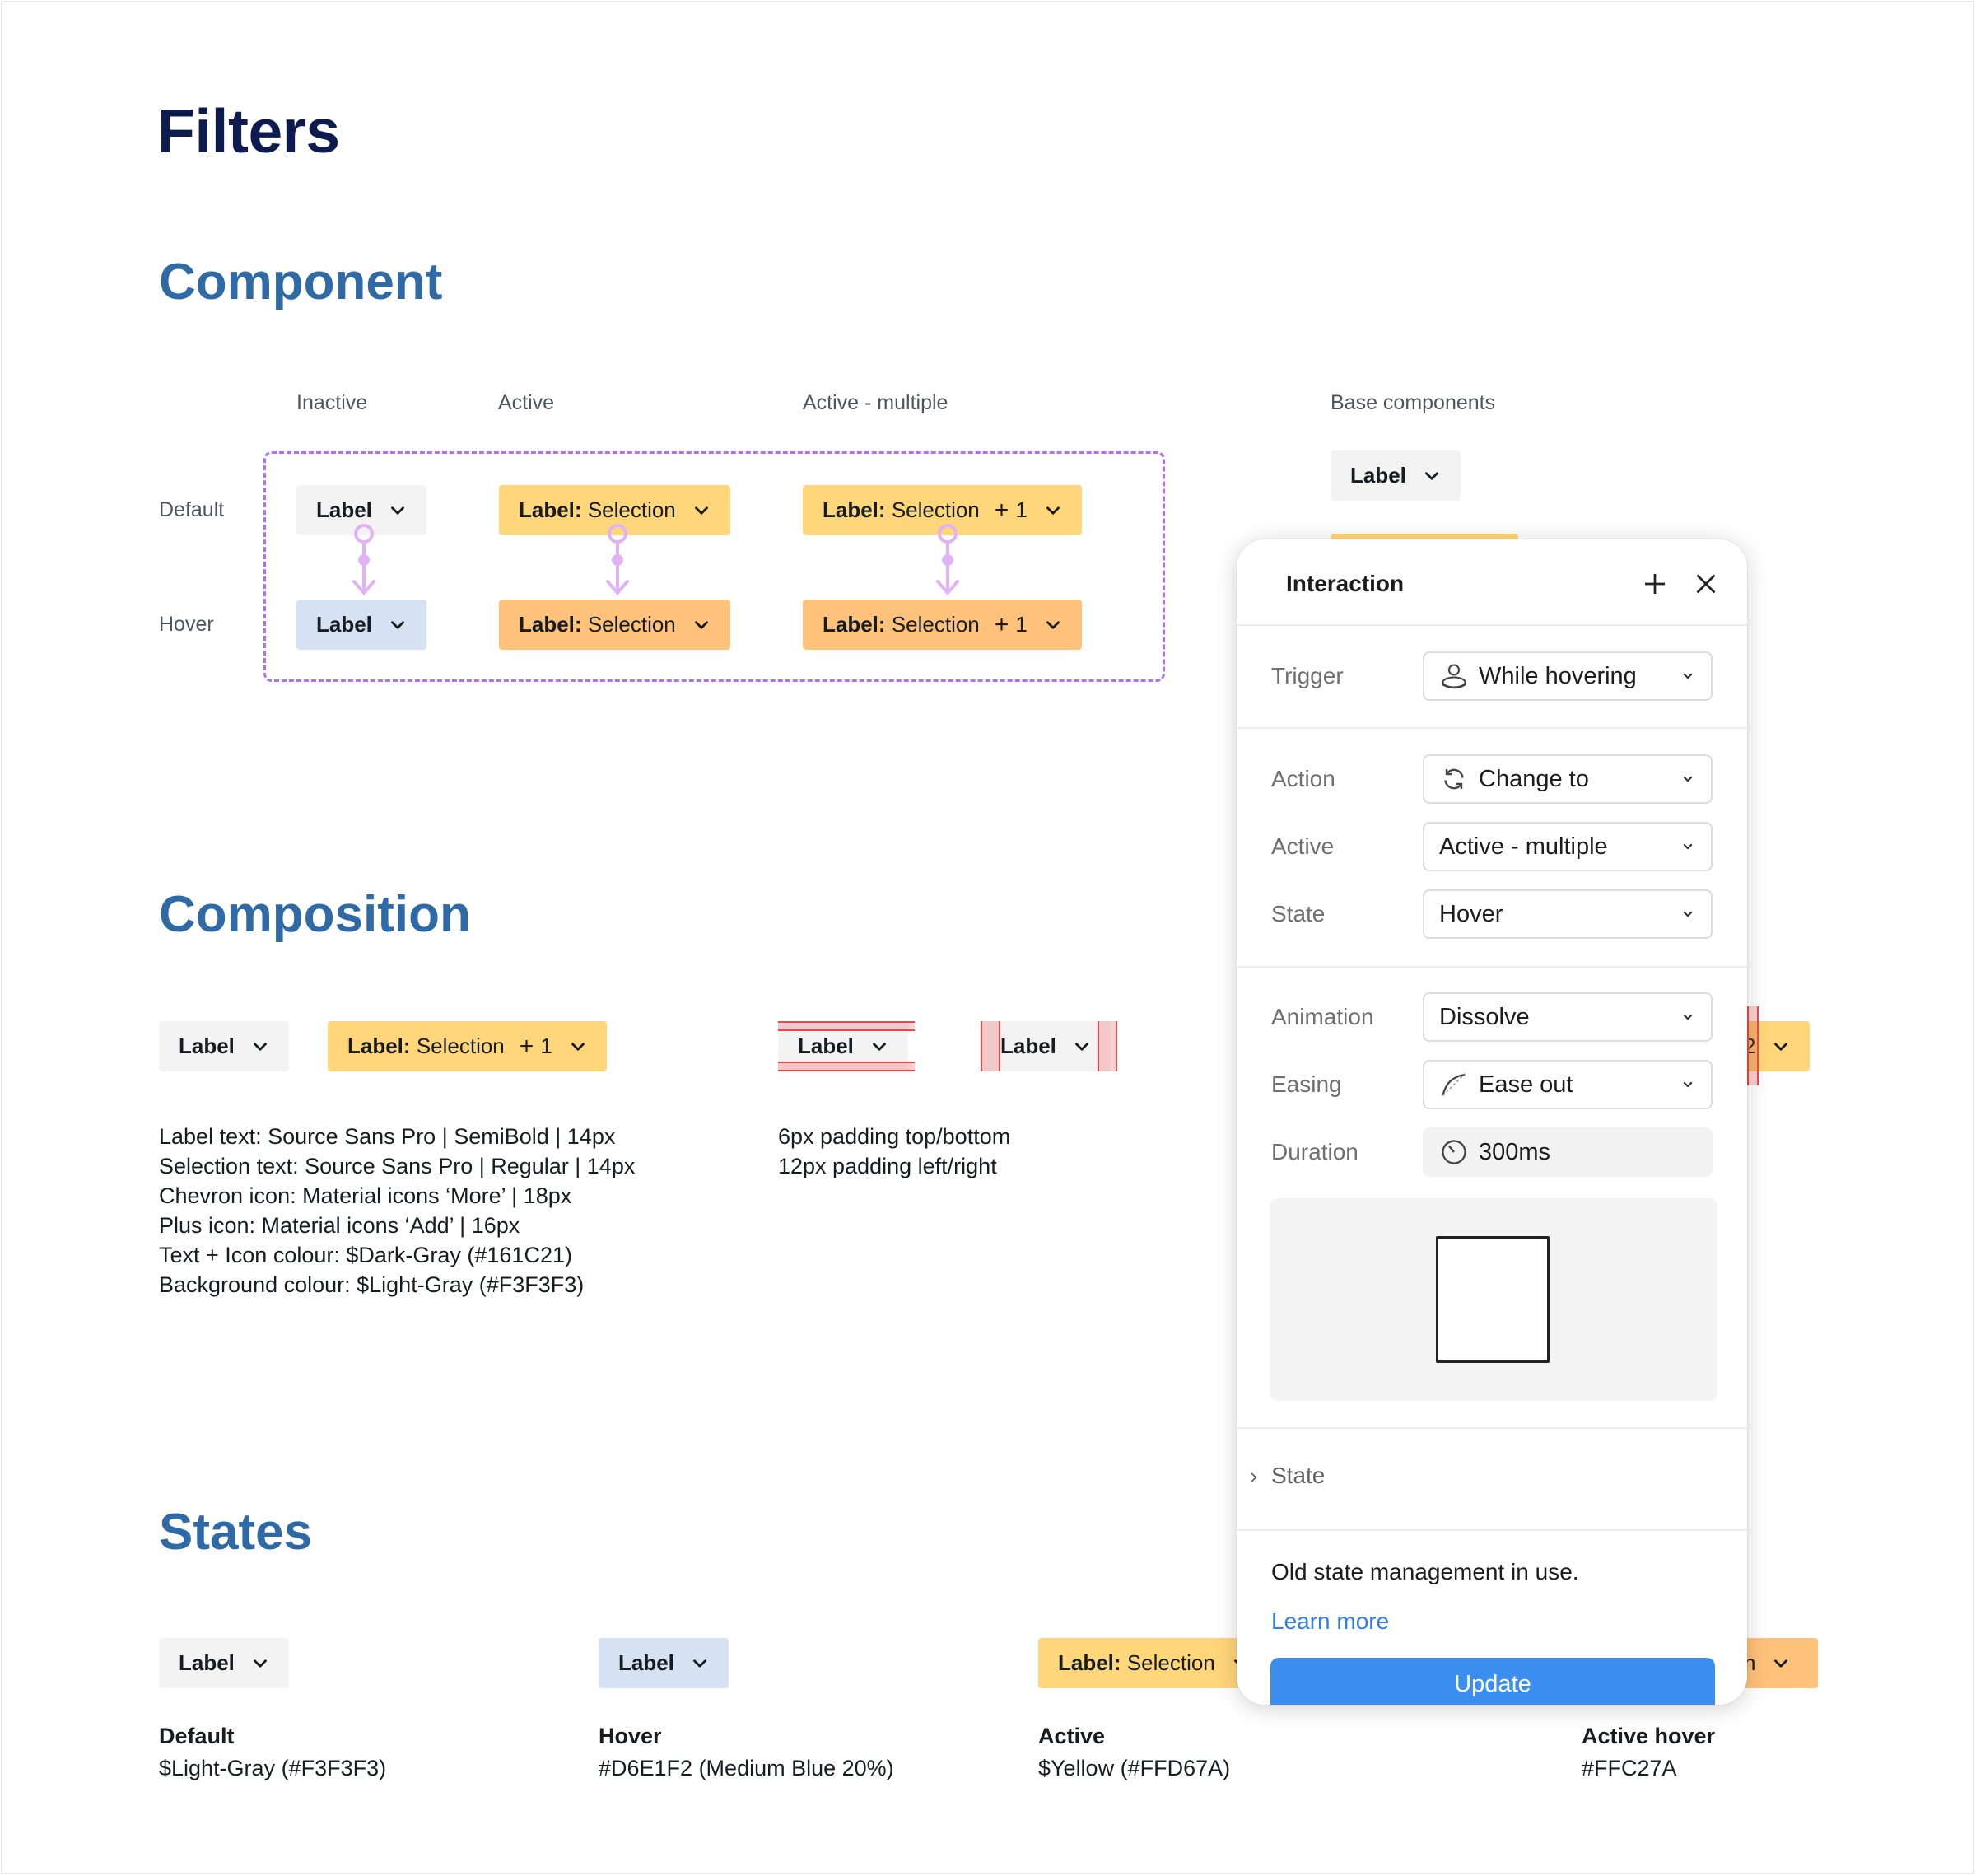 This screenshot has width=1976, height=1876. I want to click on state-hover-caption: Hover #D6E1F2 (Medium Blue 20%), so click(746, 1752).